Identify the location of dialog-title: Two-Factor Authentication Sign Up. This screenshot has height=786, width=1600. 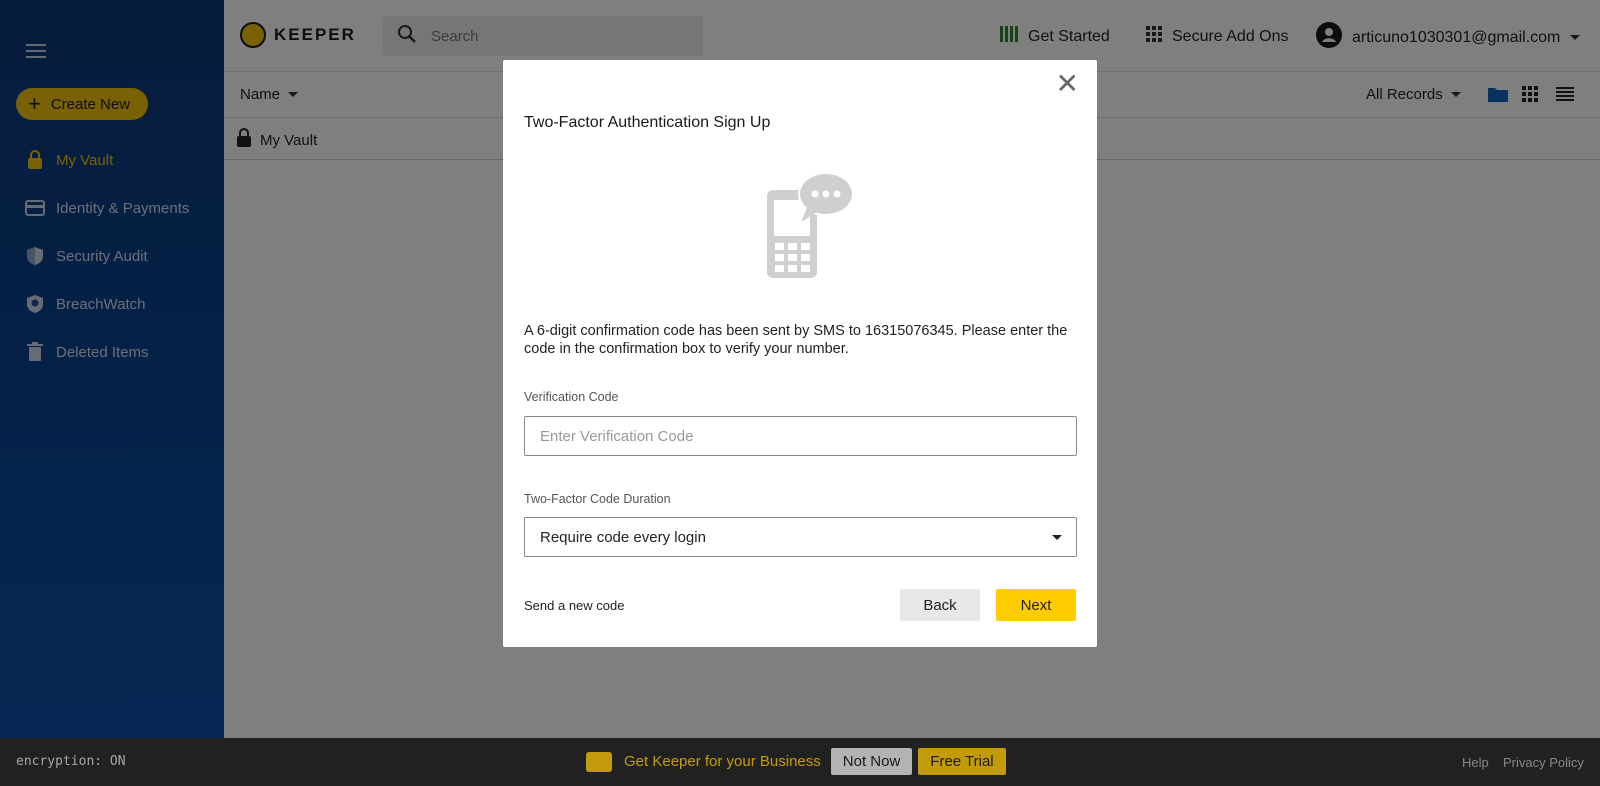
(647, 122).